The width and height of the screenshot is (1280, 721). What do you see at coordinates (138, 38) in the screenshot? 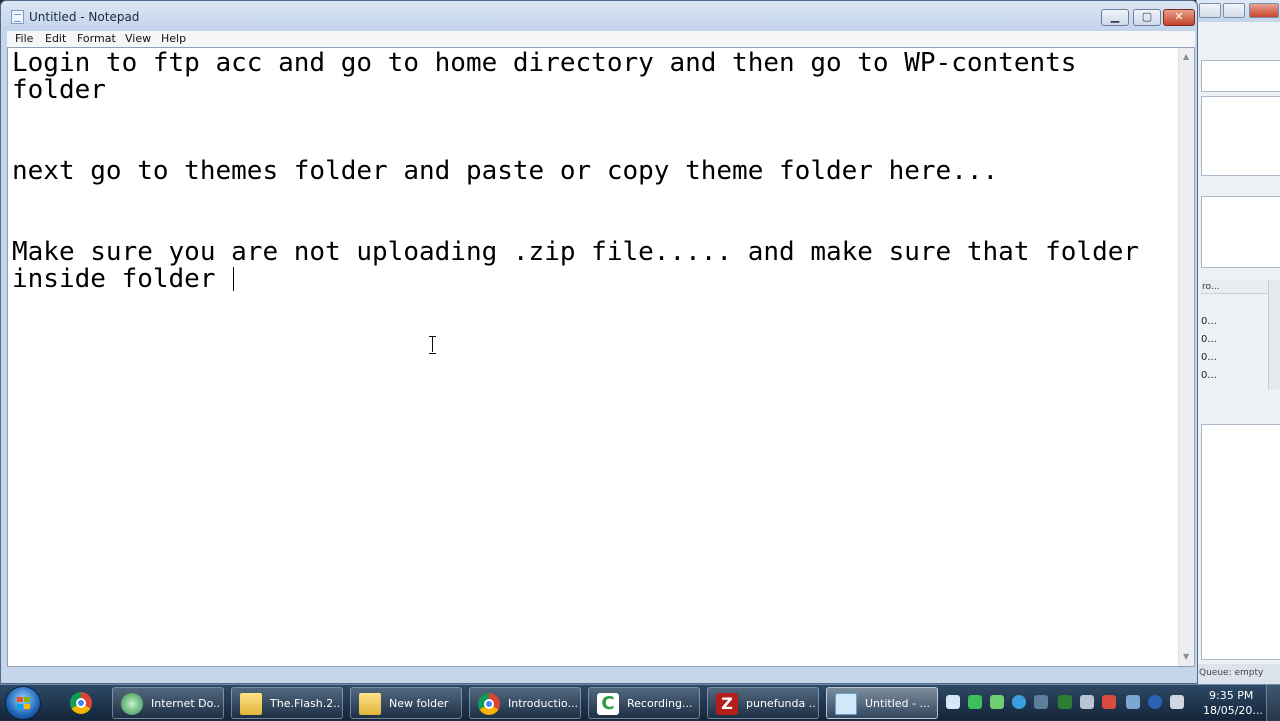
I see `menu-view: View` at bounding box center [138, 38].